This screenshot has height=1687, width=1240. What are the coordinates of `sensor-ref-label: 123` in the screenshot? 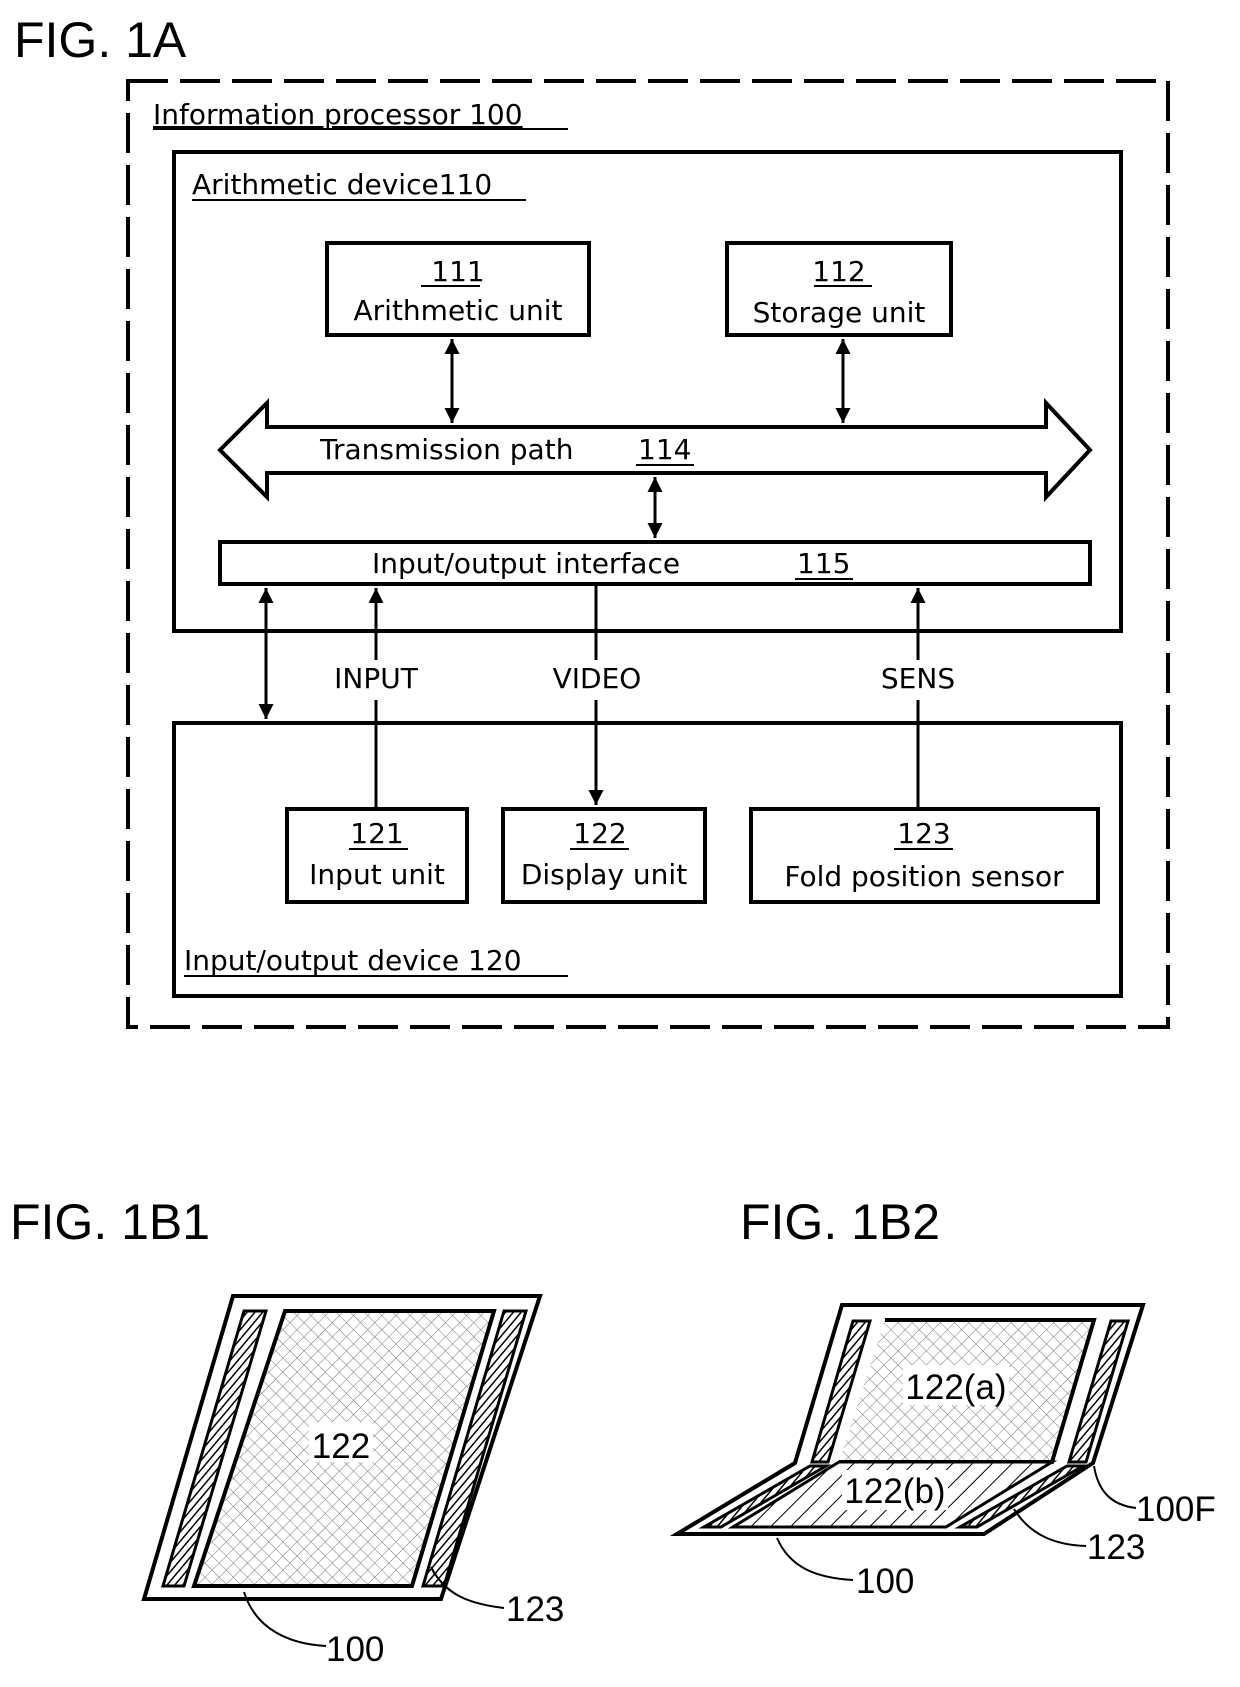 It's located at (535, 1609).